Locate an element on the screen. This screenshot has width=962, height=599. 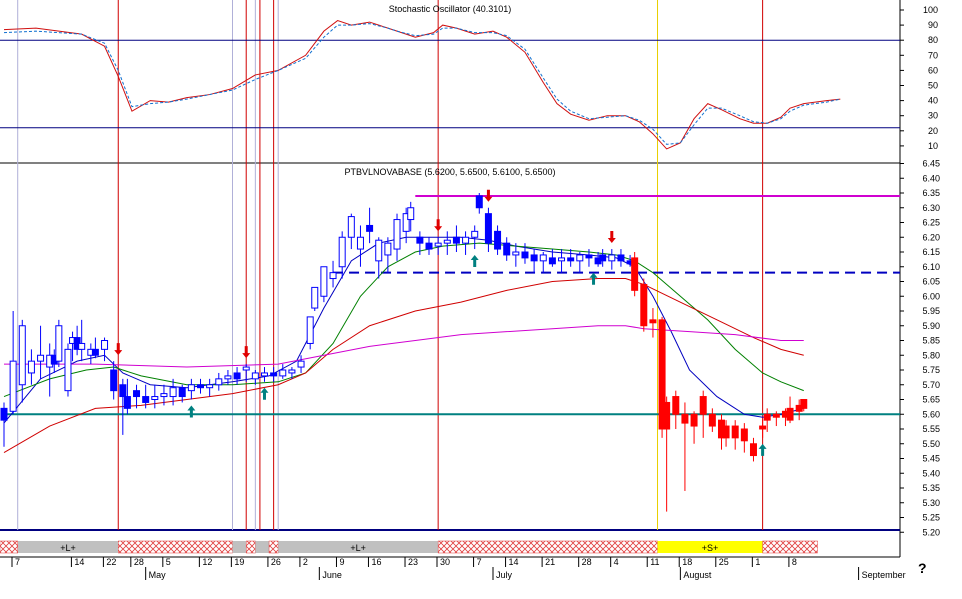
x-day-label: 22 is located at coordinates (111, 562).